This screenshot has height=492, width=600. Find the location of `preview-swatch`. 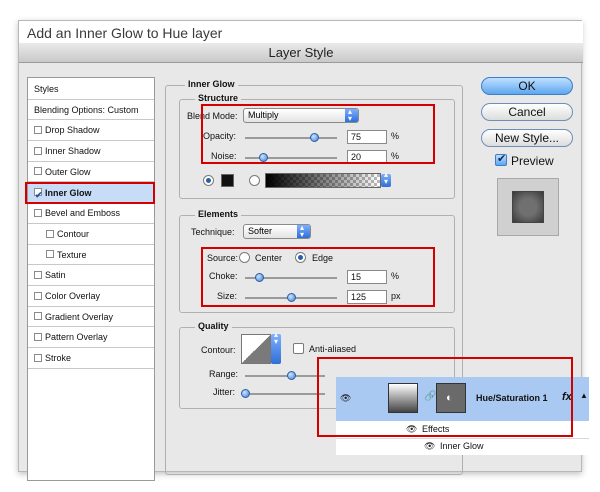

preview-swatch is located at coordinates (528, 207).